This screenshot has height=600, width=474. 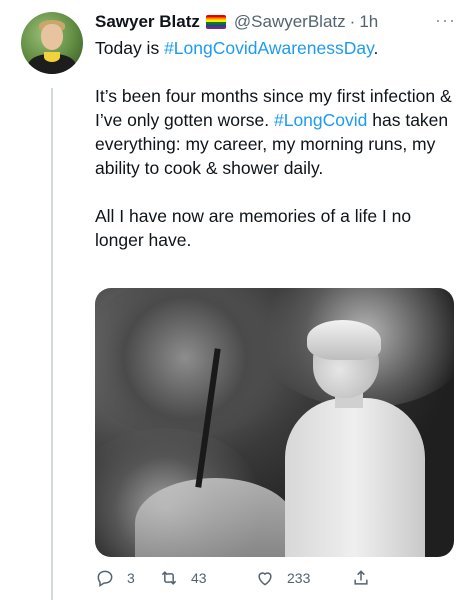 I want to click on reply-button: 3, so click(x=127, y=578).